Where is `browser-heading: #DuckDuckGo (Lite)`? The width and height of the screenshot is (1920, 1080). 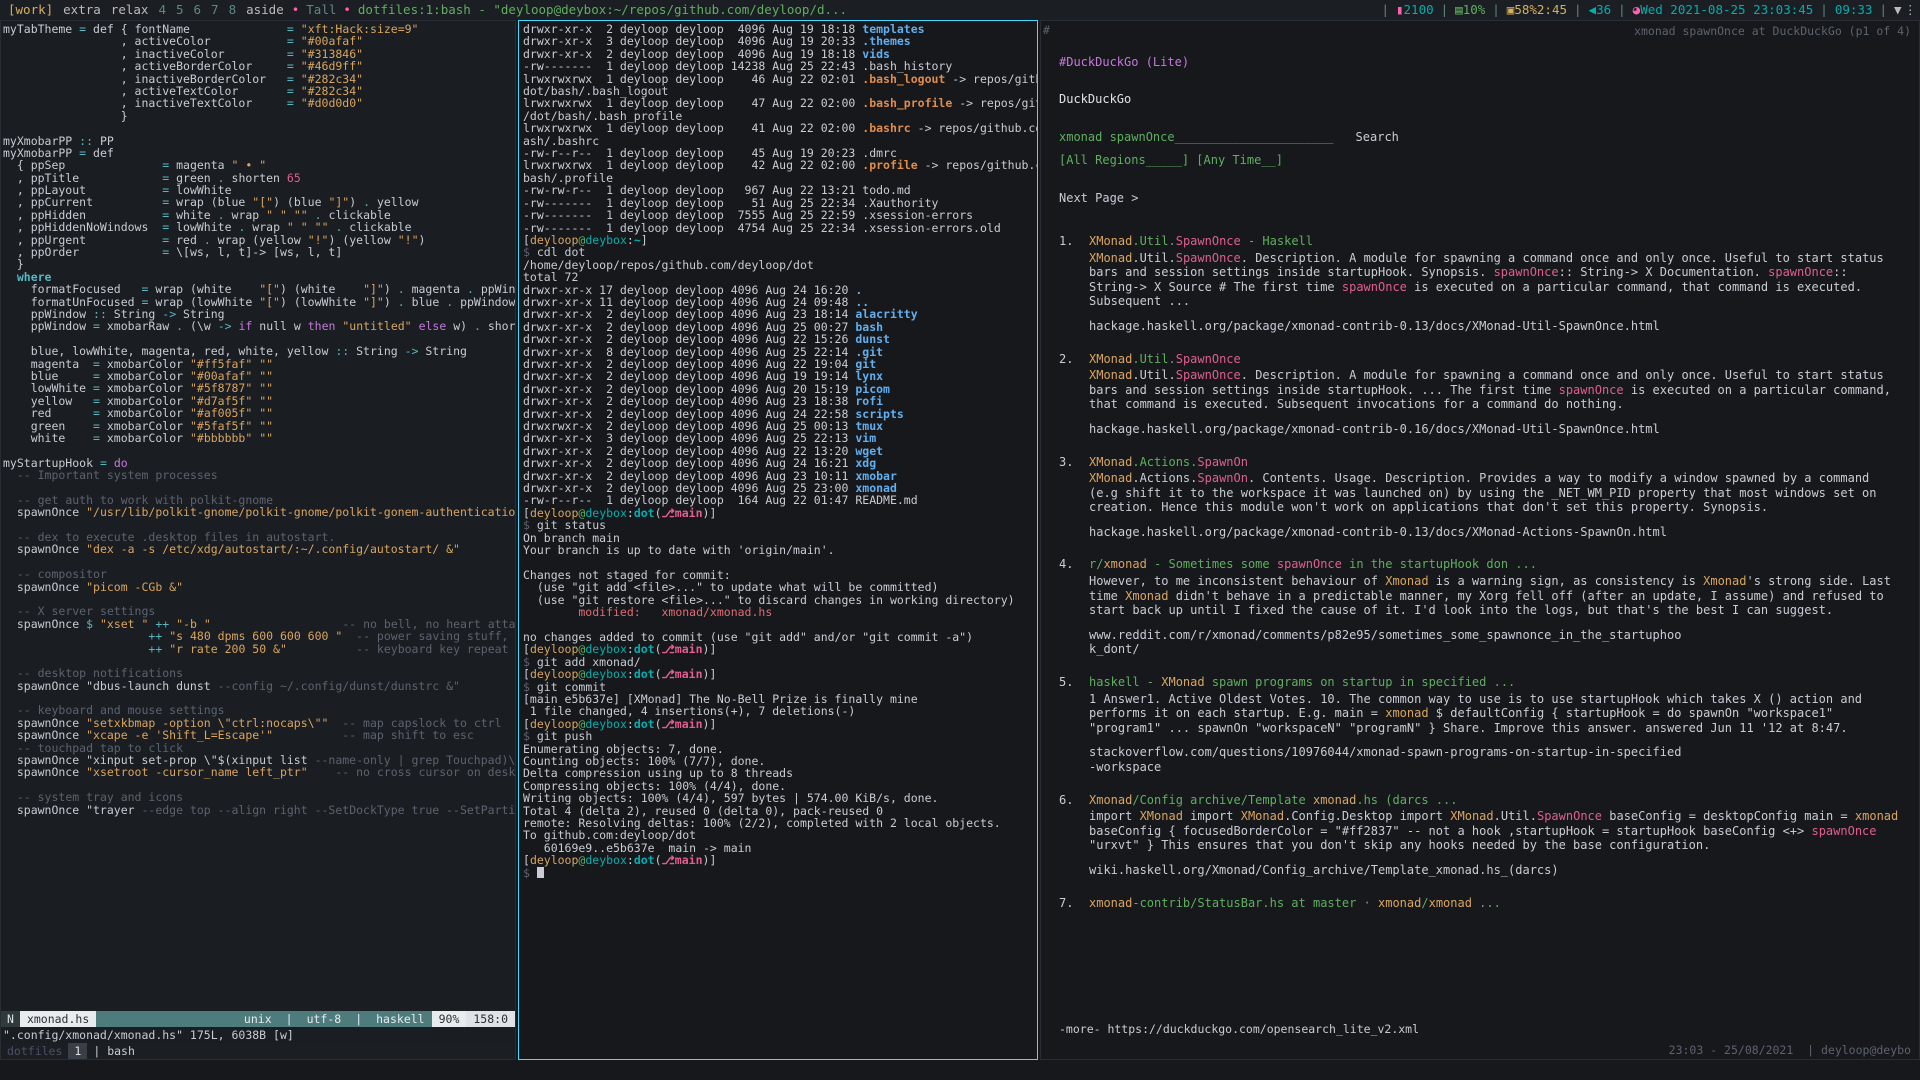
browser-heading: #DuckDuckGo (Lite) is located at coordinates (1124, 62).